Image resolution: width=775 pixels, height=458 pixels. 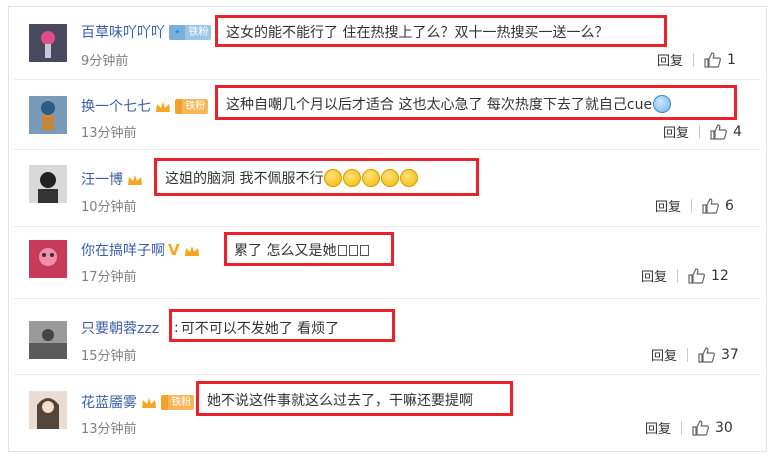 I want to click on like-button: 30, so click(x=712, y=428).